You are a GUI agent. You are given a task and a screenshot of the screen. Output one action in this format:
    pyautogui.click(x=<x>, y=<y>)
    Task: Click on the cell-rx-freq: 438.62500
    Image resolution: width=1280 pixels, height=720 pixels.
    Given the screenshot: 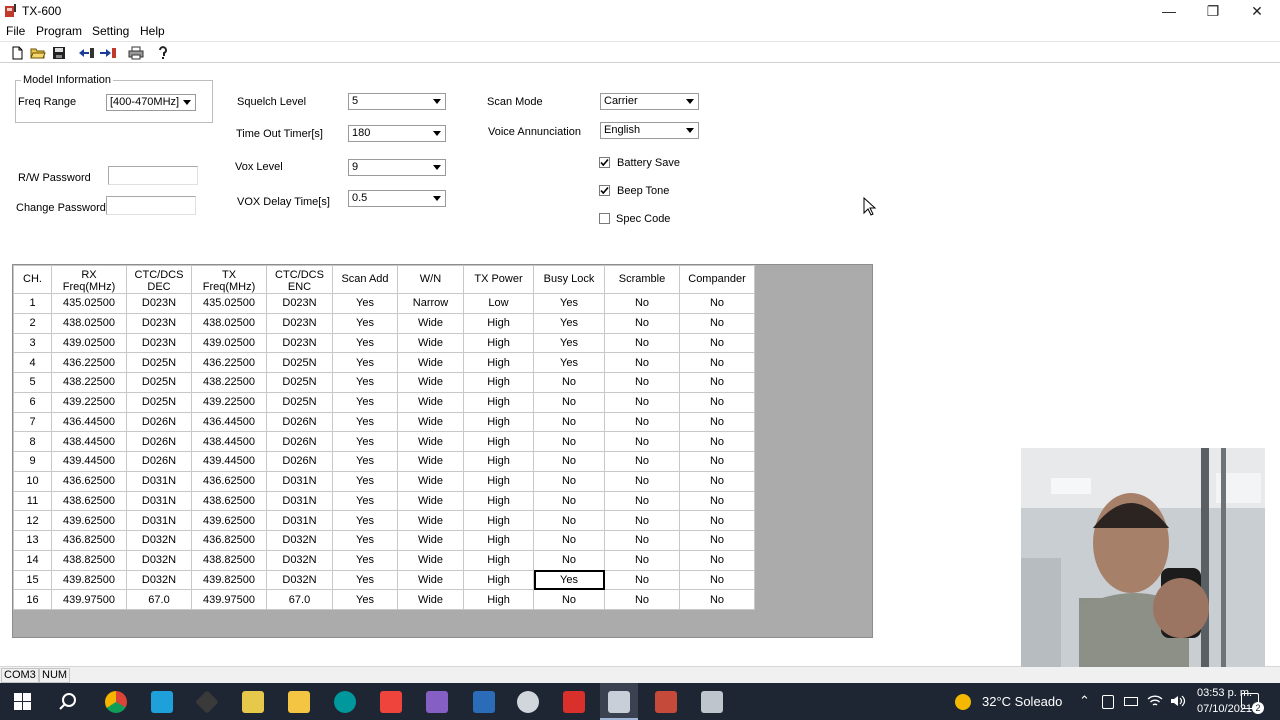 What is the action you would take?
    pyautogui.click(x=89, y=501)
    